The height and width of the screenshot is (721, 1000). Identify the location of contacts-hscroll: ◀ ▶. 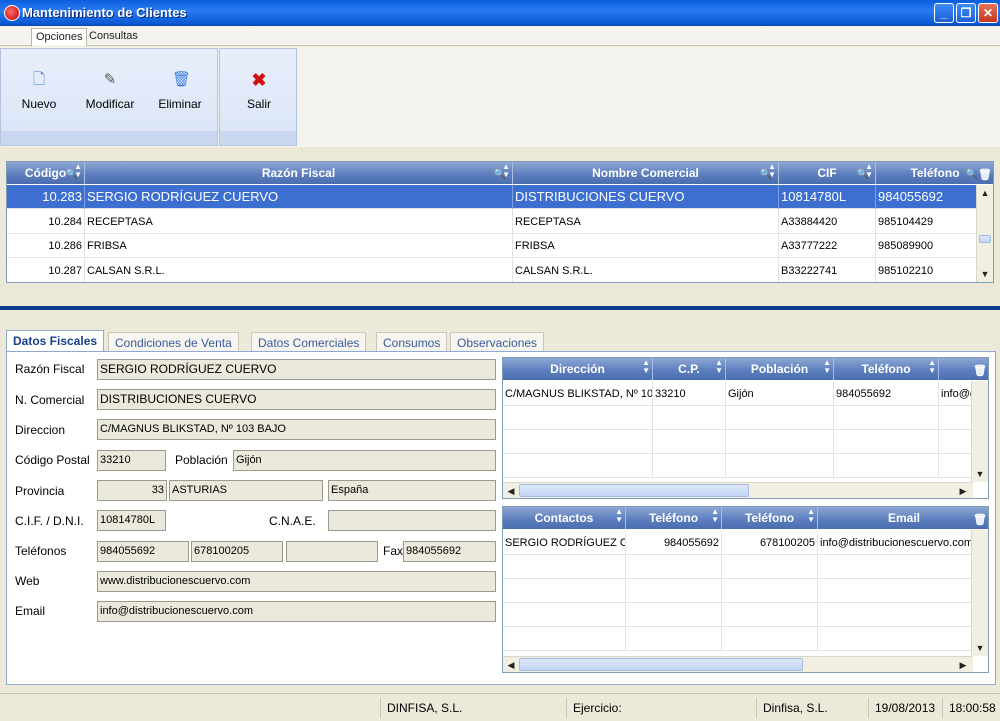
(738, 664).